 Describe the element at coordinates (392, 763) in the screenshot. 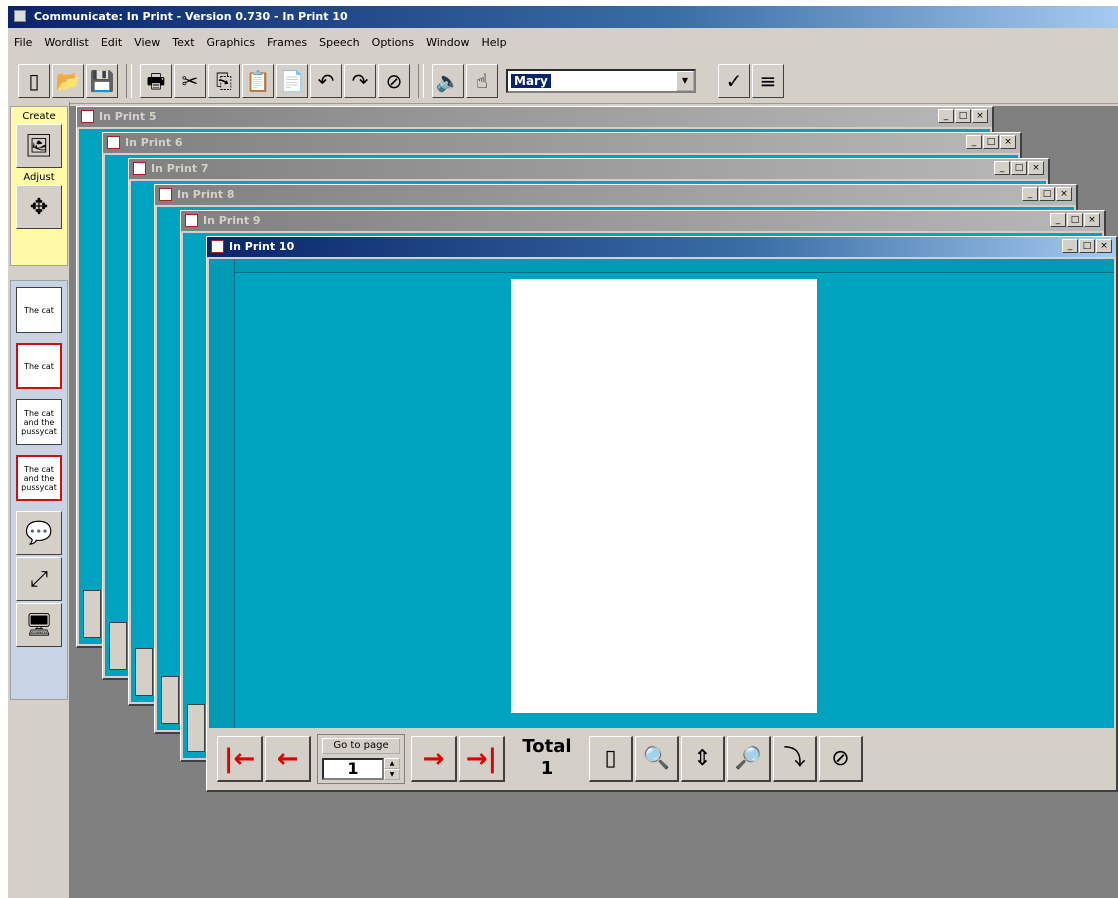

I see `spin-up-icon: ▲` at that location.